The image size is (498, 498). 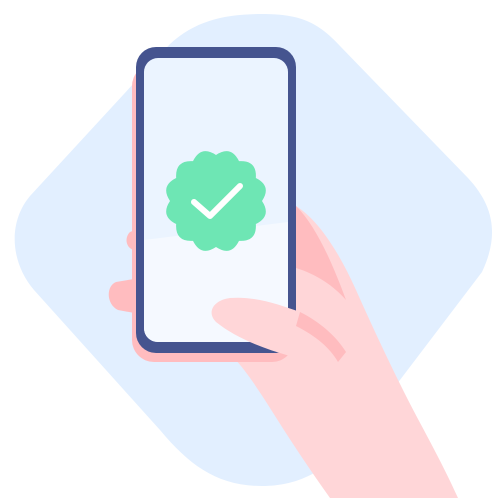 I want to click on verified-badge-icon, so click(x=216, y=201).